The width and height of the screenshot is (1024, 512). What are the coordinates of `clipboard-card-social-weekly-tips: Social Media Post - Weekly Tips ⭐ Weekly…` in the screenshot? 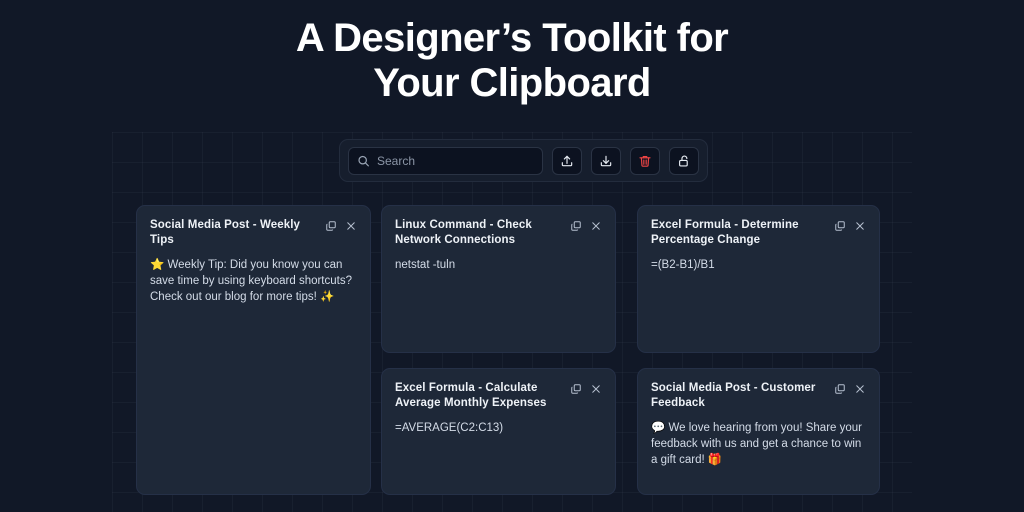 It's located at (253, 350).